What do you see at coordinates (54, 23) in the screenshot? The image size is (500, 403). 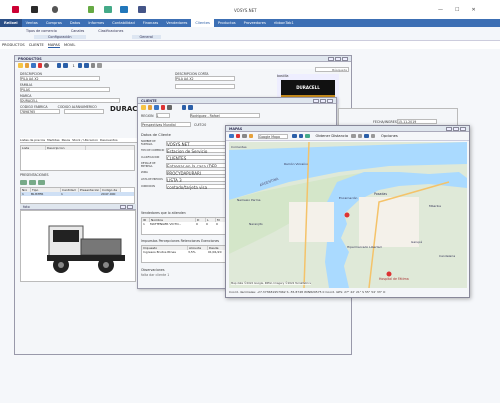 I see `menu-tab-compras: Compras` at bounding box center [54, 23].